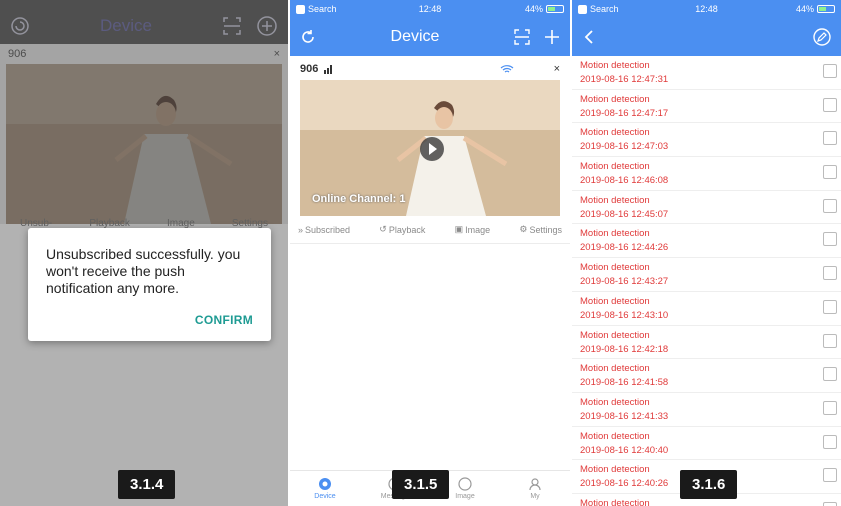 The width and height of the screenshot is (841, 506). I want to click on event-timestamp: 2019-08-16 12:43:27, so click(624, 282).